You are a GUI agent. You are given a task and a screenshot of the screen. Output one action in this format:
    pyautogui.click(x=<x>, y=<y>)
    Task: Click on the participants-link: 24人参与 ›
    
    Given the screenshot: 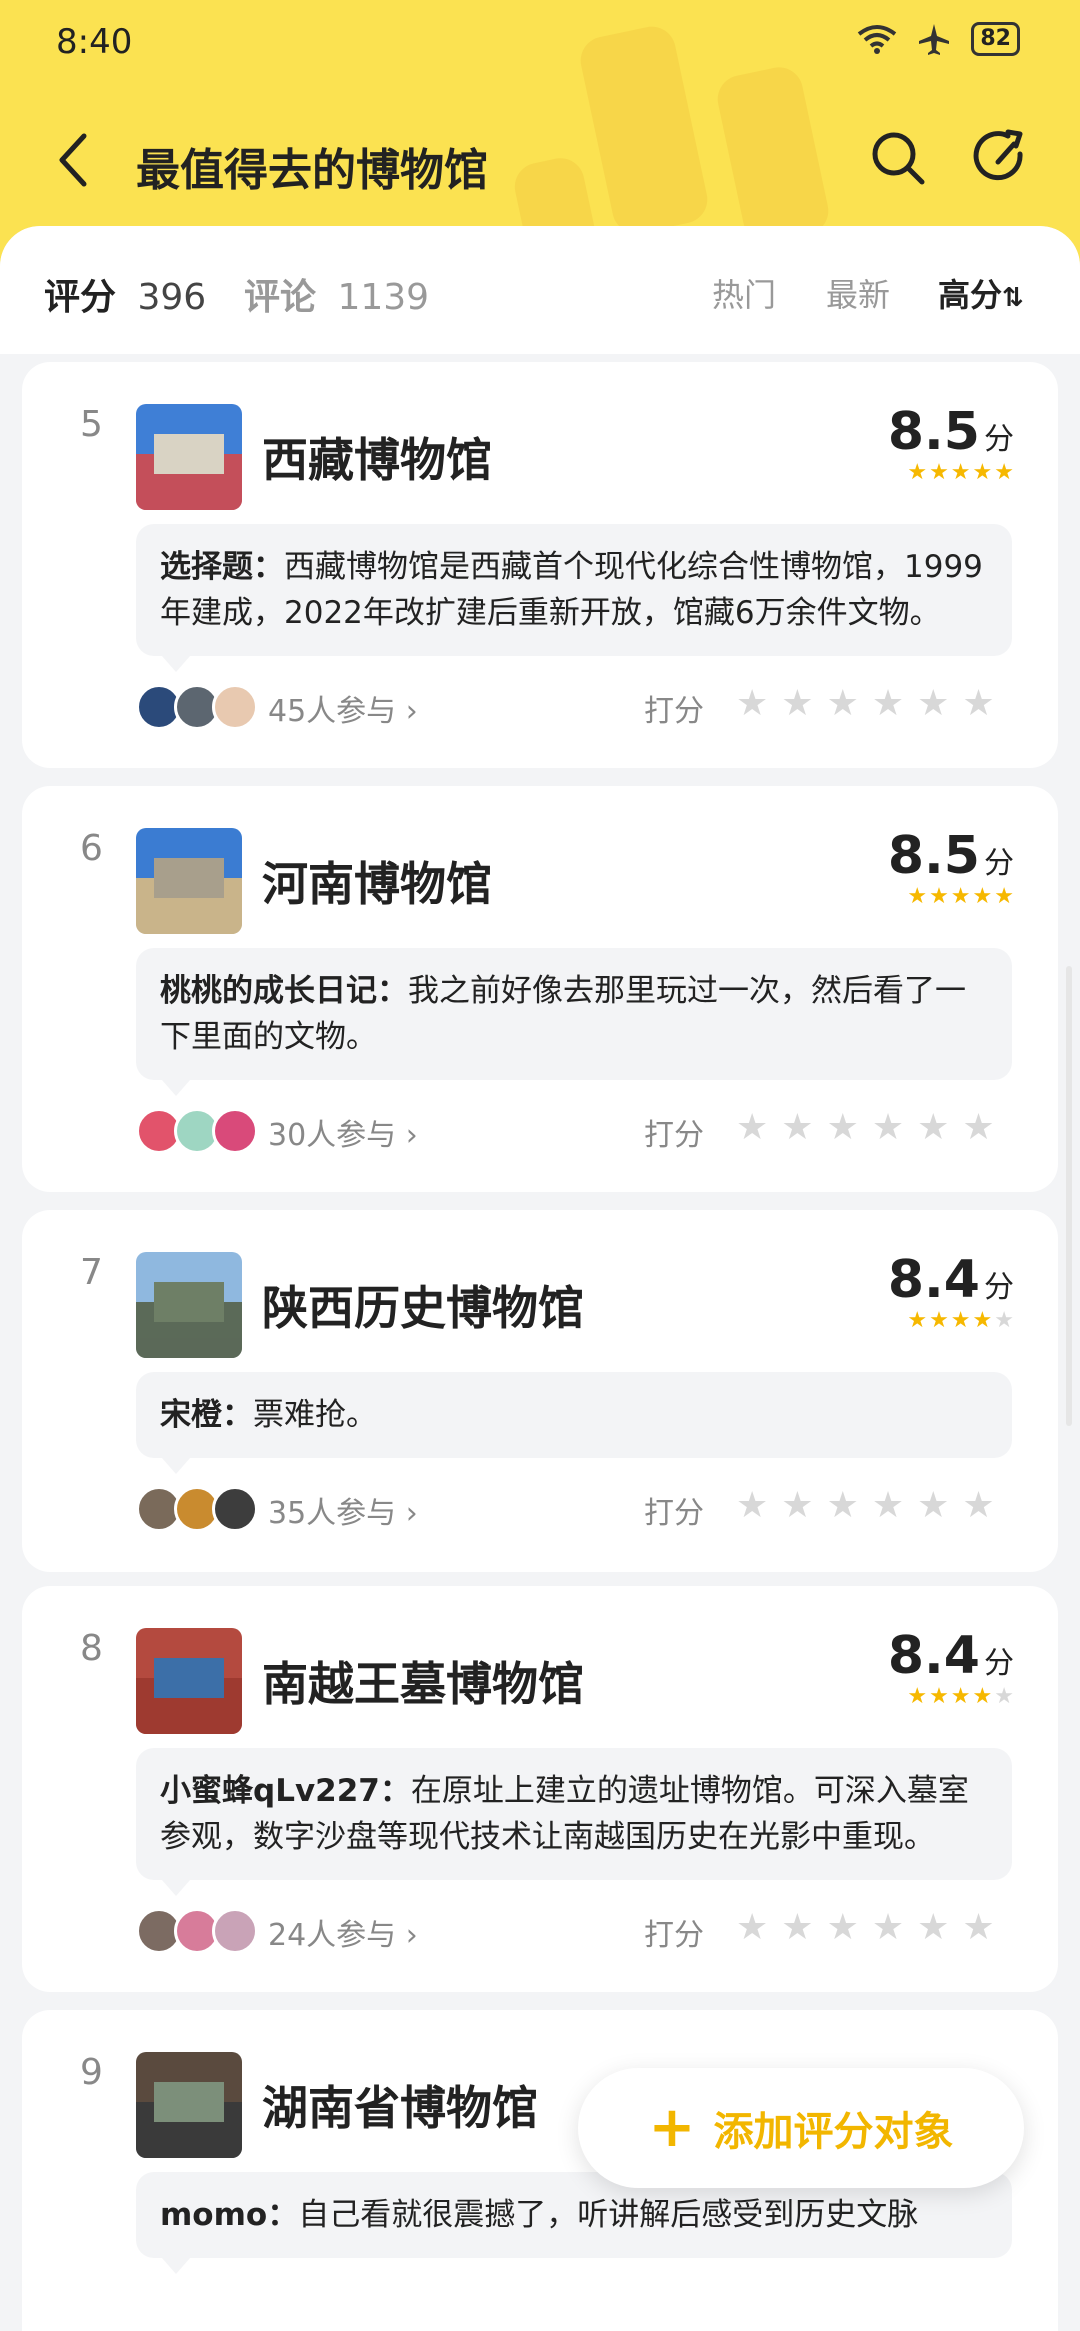 What is the action you would take?
    pyautogui.click(x=343, y=1932)
    